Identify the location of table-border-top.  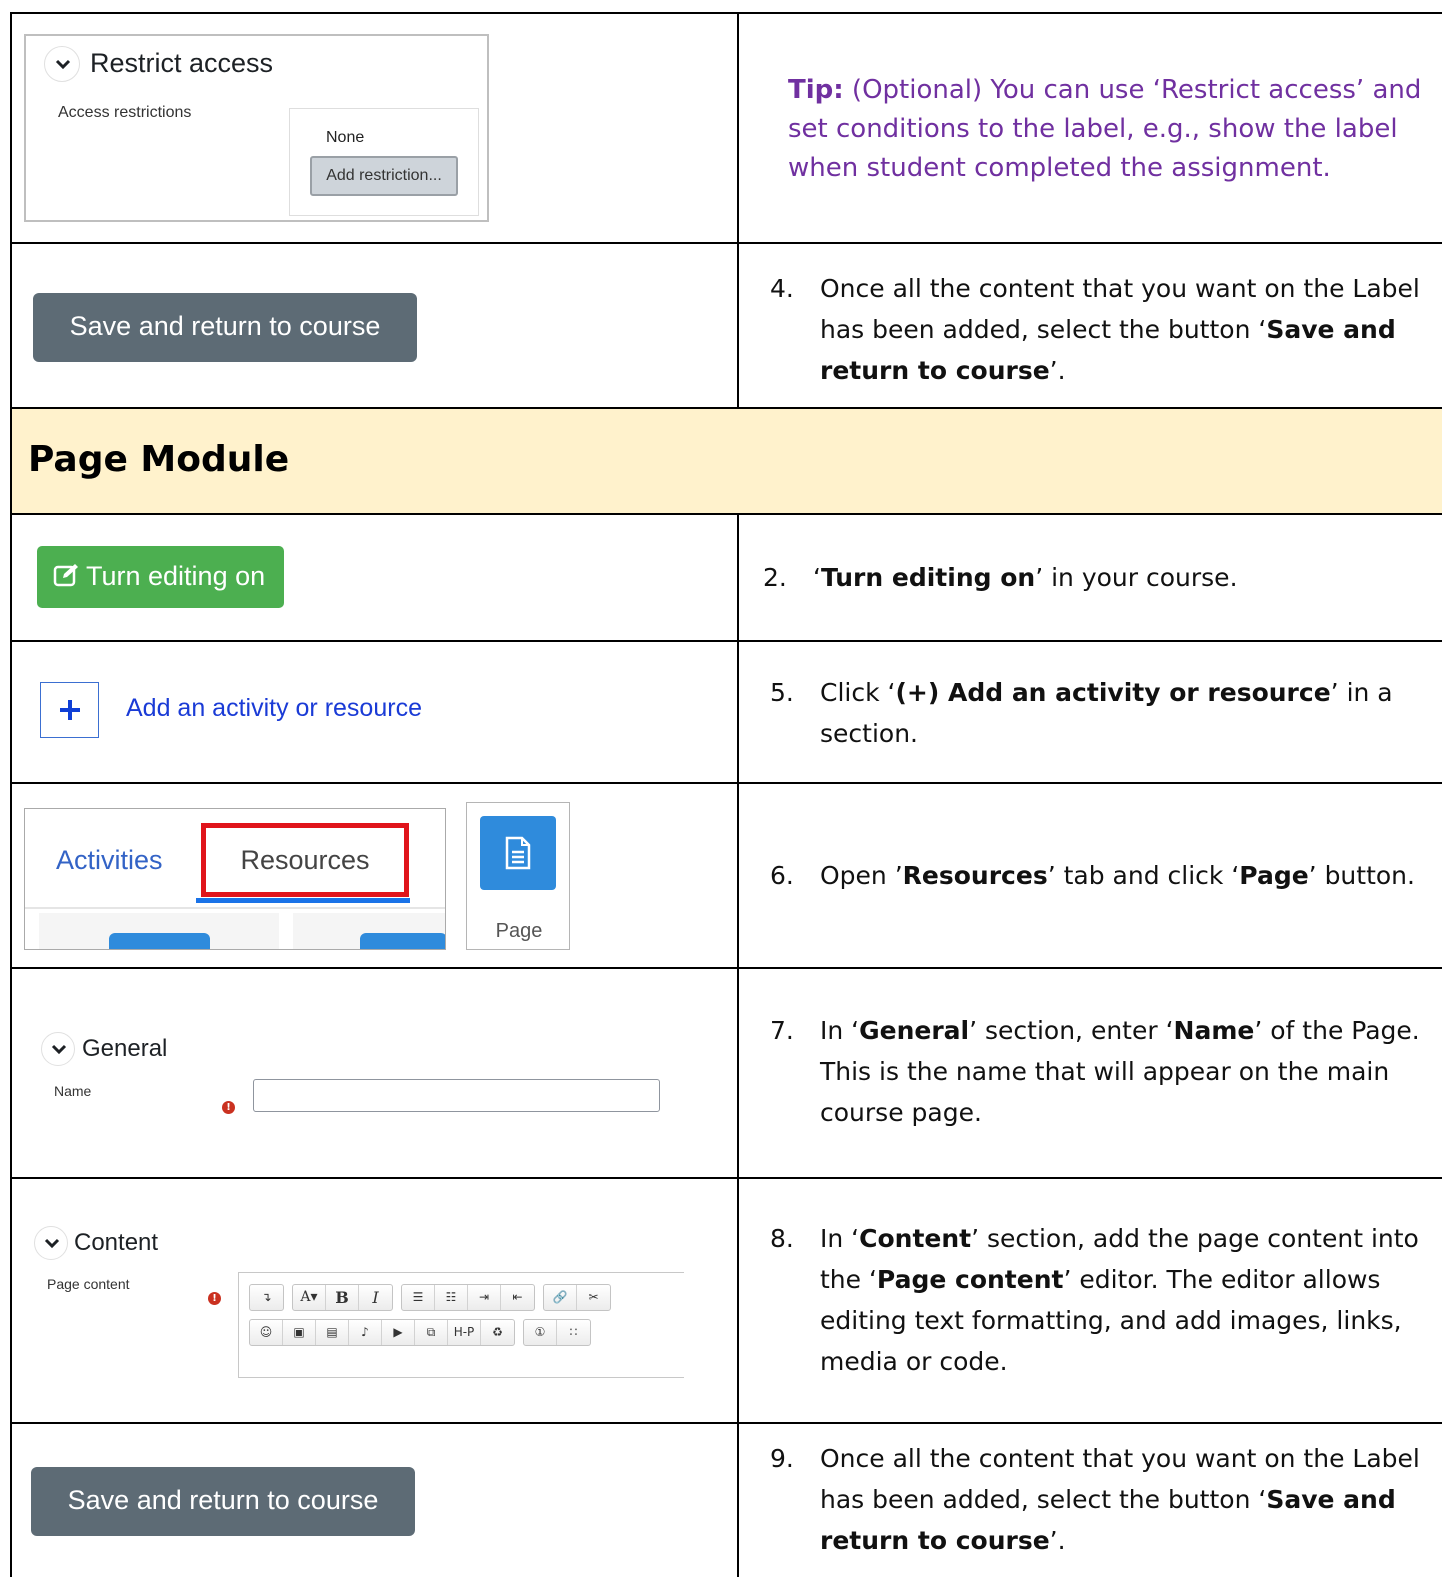
(726, 13).